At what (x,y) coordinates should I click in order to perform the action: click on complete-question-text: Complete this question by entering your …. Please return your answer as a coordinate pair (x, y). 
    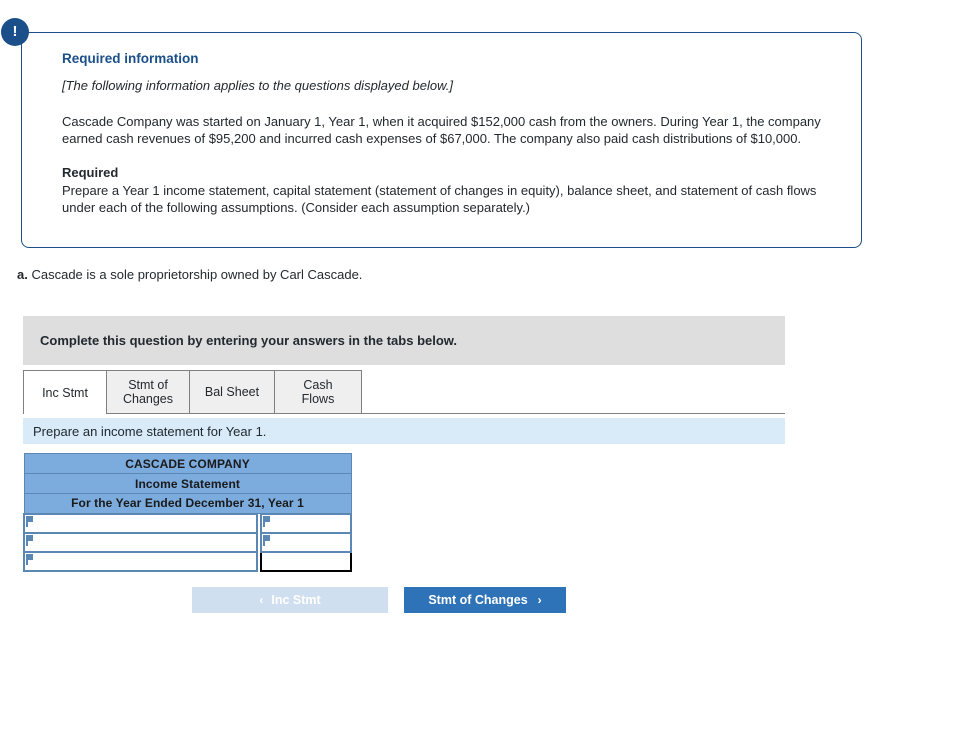
    Looking at the image, I should click on (249, 340).